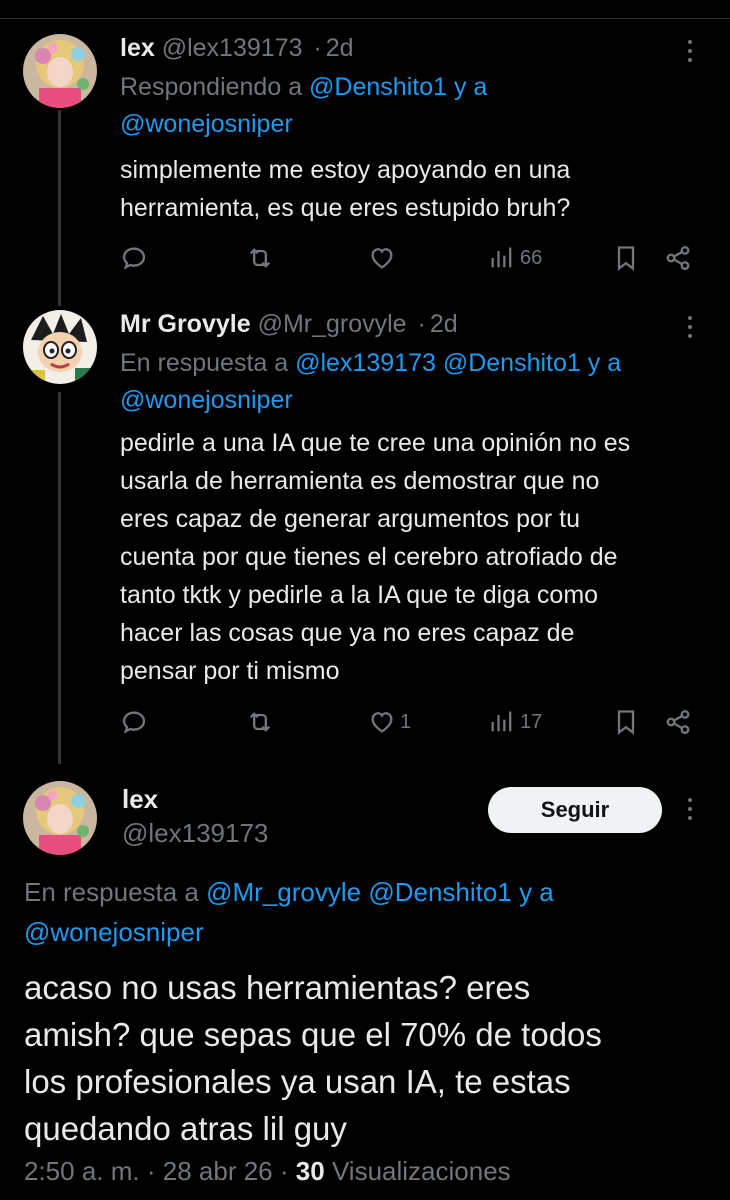  What do you see at coordinates (531, 257) in the screenshot?
I see `views-count: 66` at bounding box center [531, 257].